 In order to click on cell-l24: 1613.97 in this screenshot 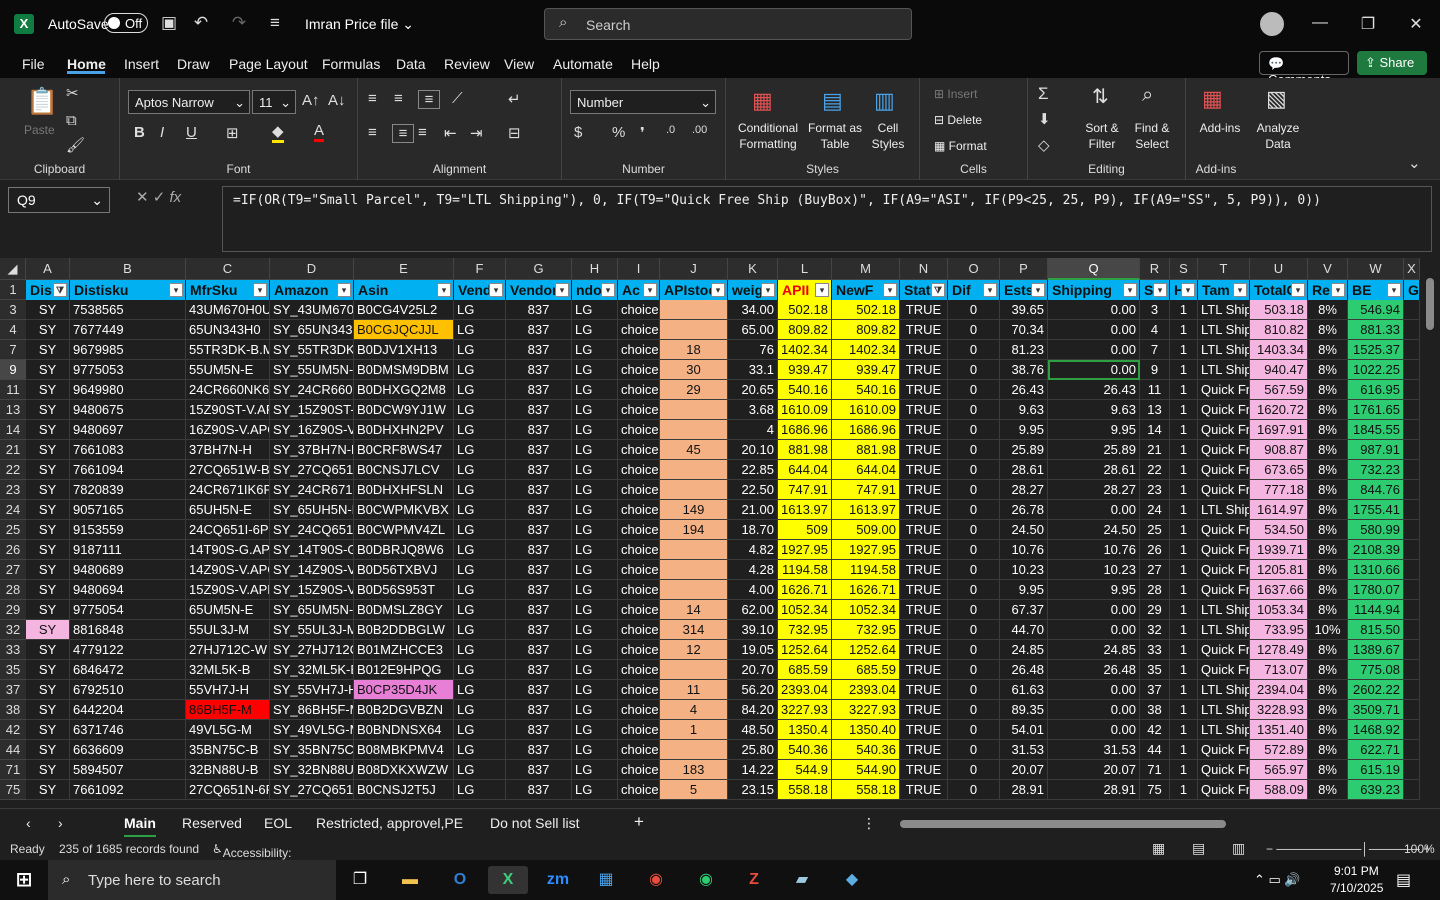, I will do `click(805, 510)`.